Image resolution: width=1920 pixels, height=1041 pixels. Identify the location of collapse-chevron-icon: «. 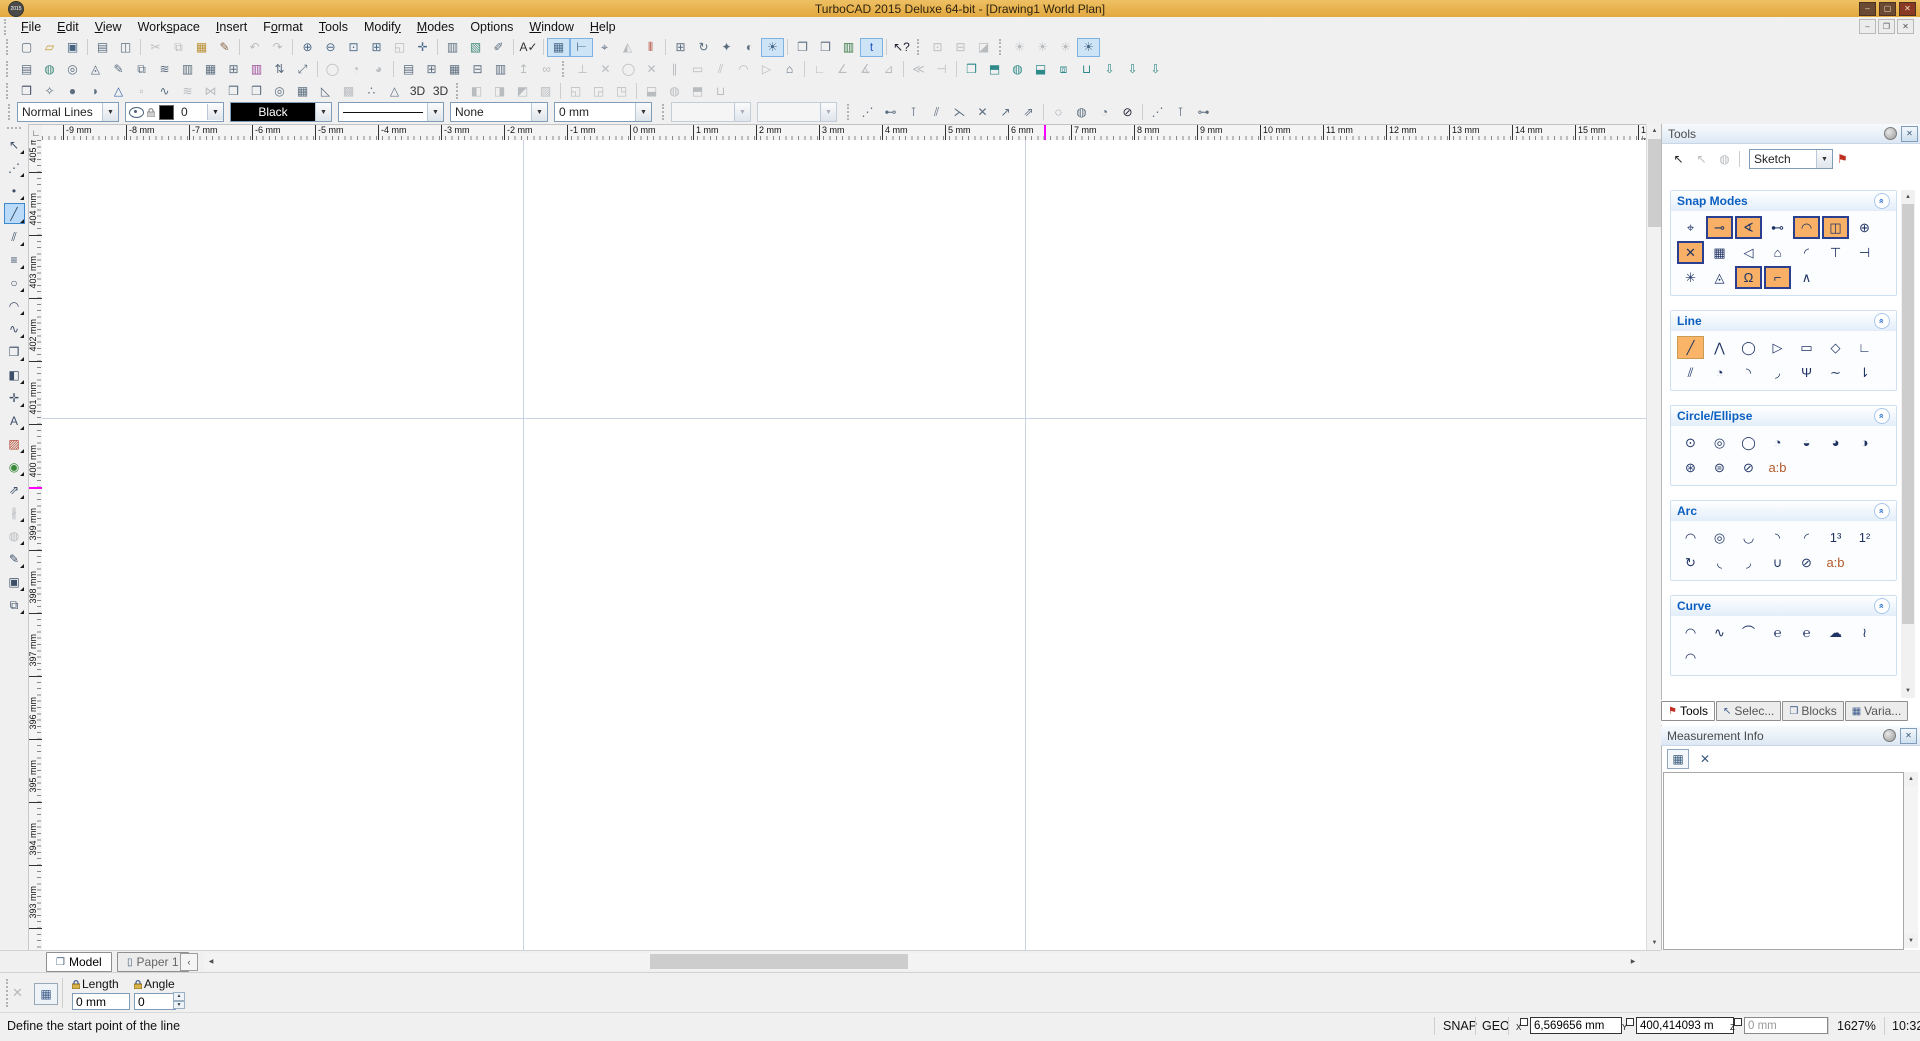
(1882, 416).